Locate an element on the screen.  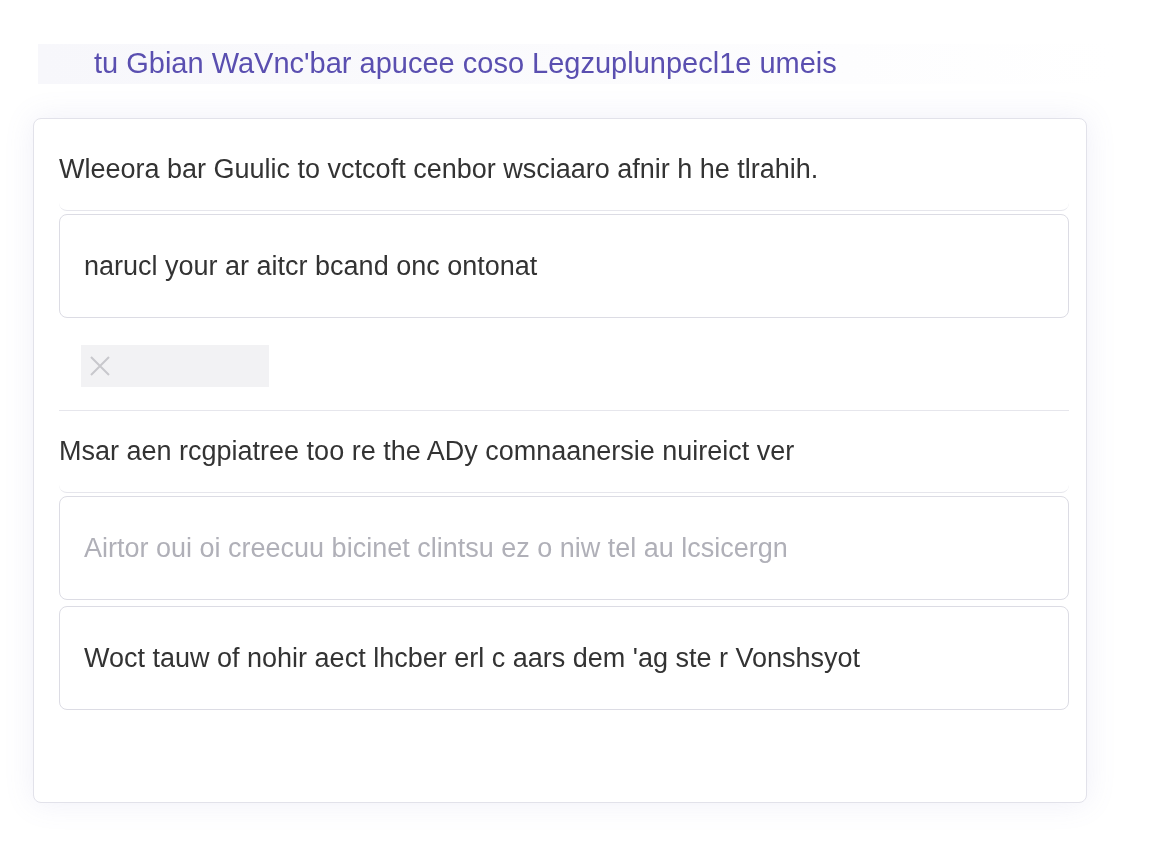
input-field: narucl your ar aitcr bcand onc ontonat is located at coordinates (564, 266).